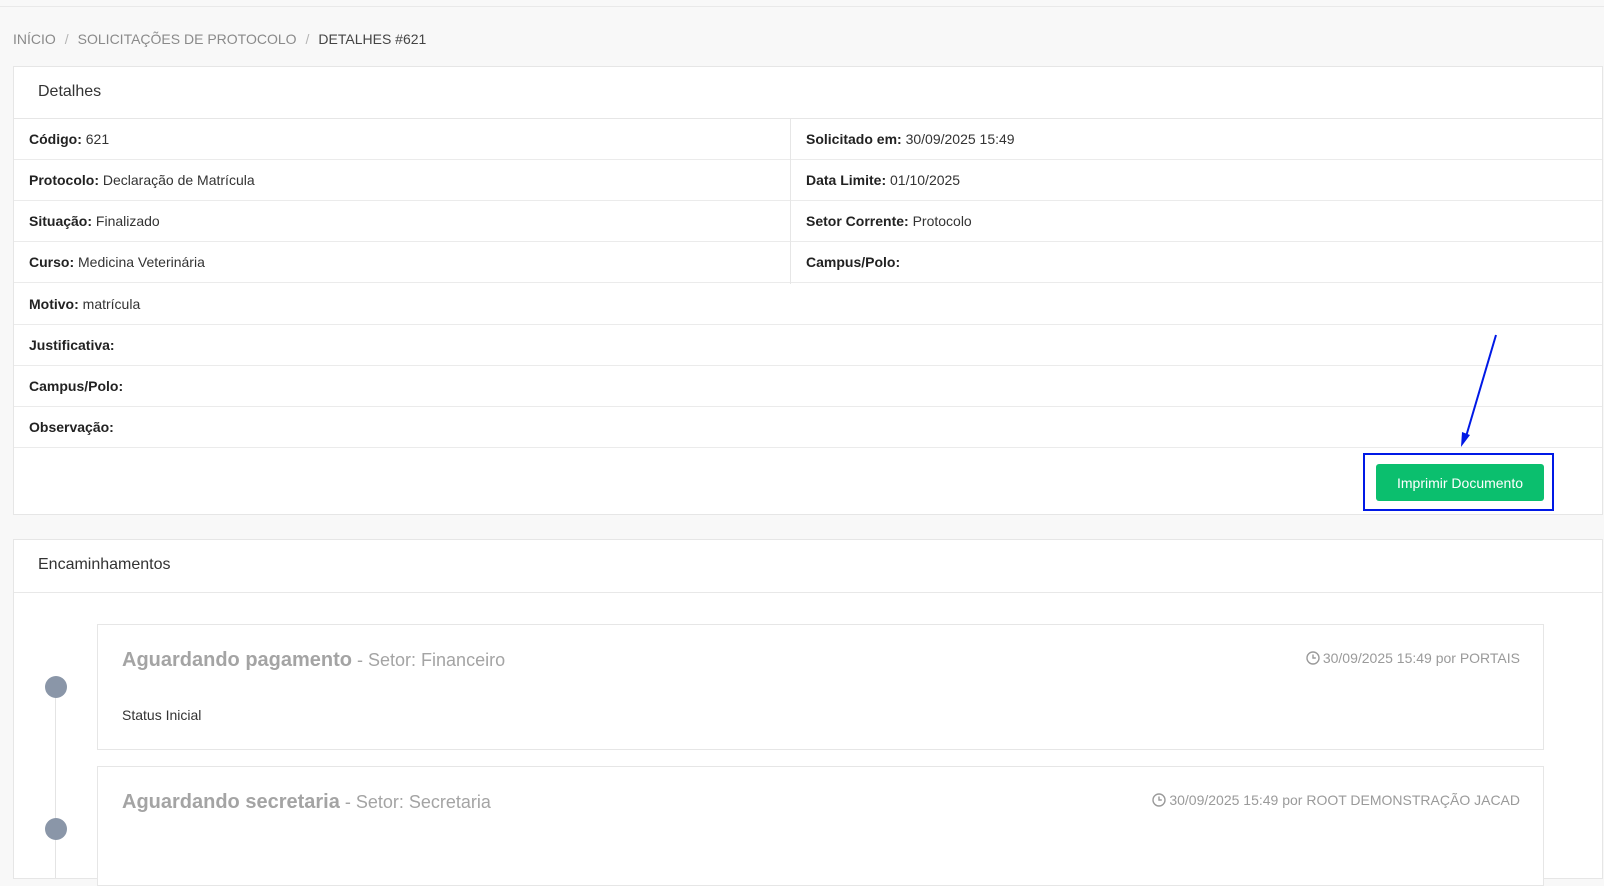 The height and width of the screenshot is (886, 1604). Describe the element at coordinates (808, 427) in the screenshot. I see `field-observacao: Observação:` at that location.